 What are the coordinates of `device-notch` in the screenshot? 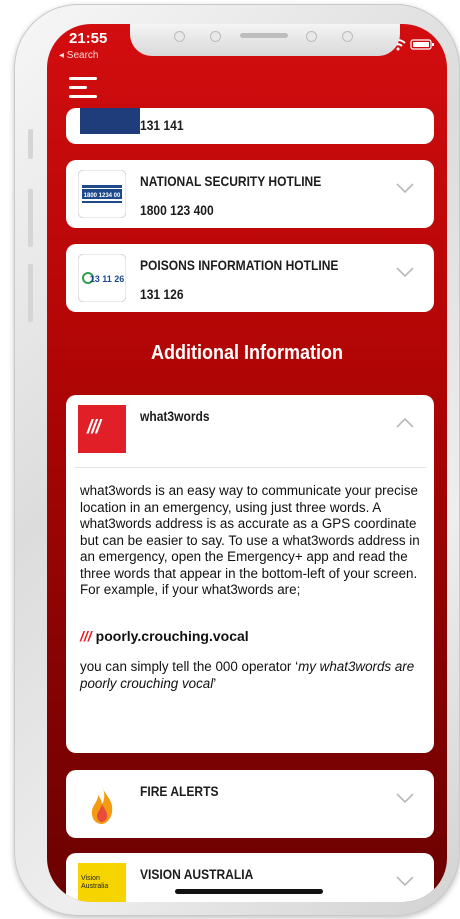 It's located at (265, 40).